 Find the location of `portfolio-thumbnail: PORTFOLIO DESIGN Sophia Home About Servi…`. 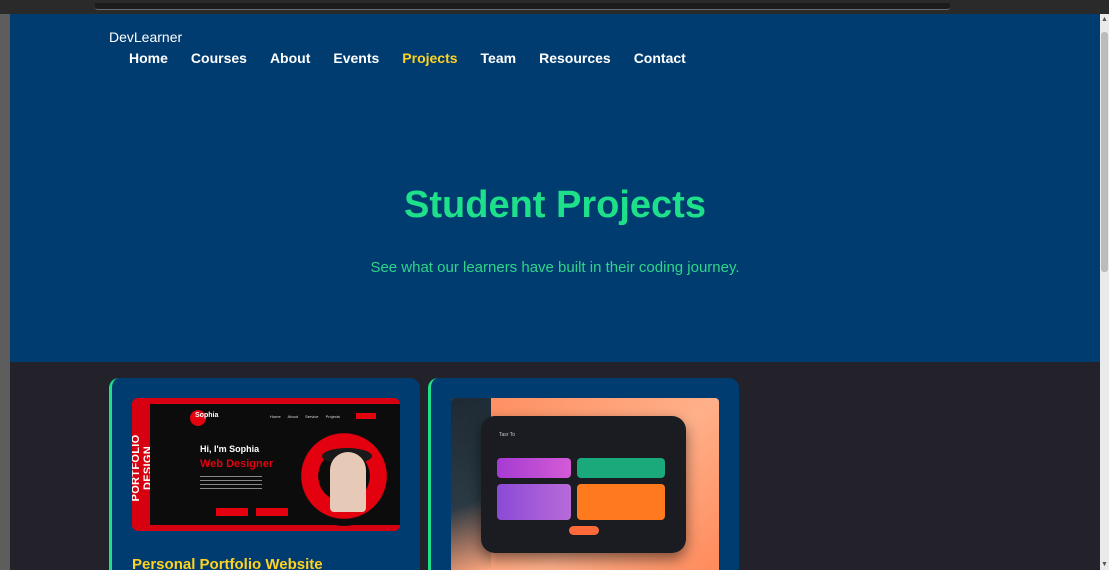

portfolio-thumbnail: PORTFOLIO DESIGN Sophia Home About Servi… is located at coordinates (266, 464).